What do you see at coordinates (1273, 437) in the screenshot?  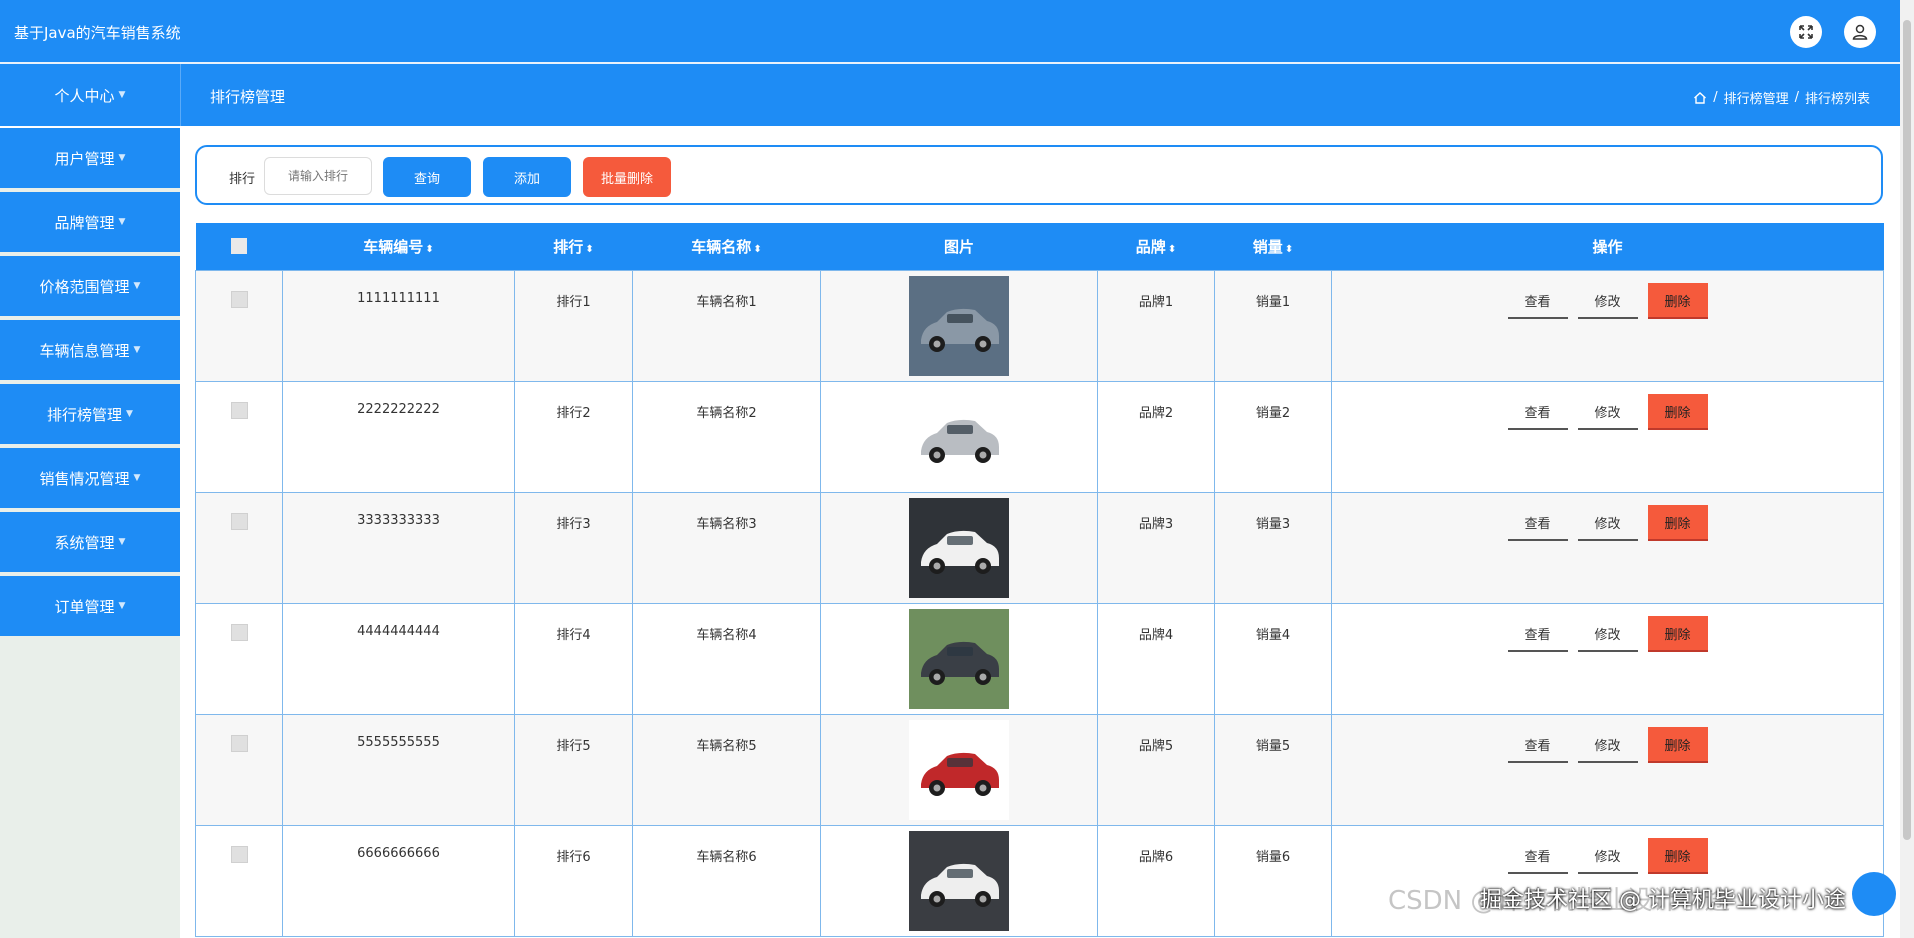 I see `sales-cell: 销量2` at bounding box center [1273, 437].